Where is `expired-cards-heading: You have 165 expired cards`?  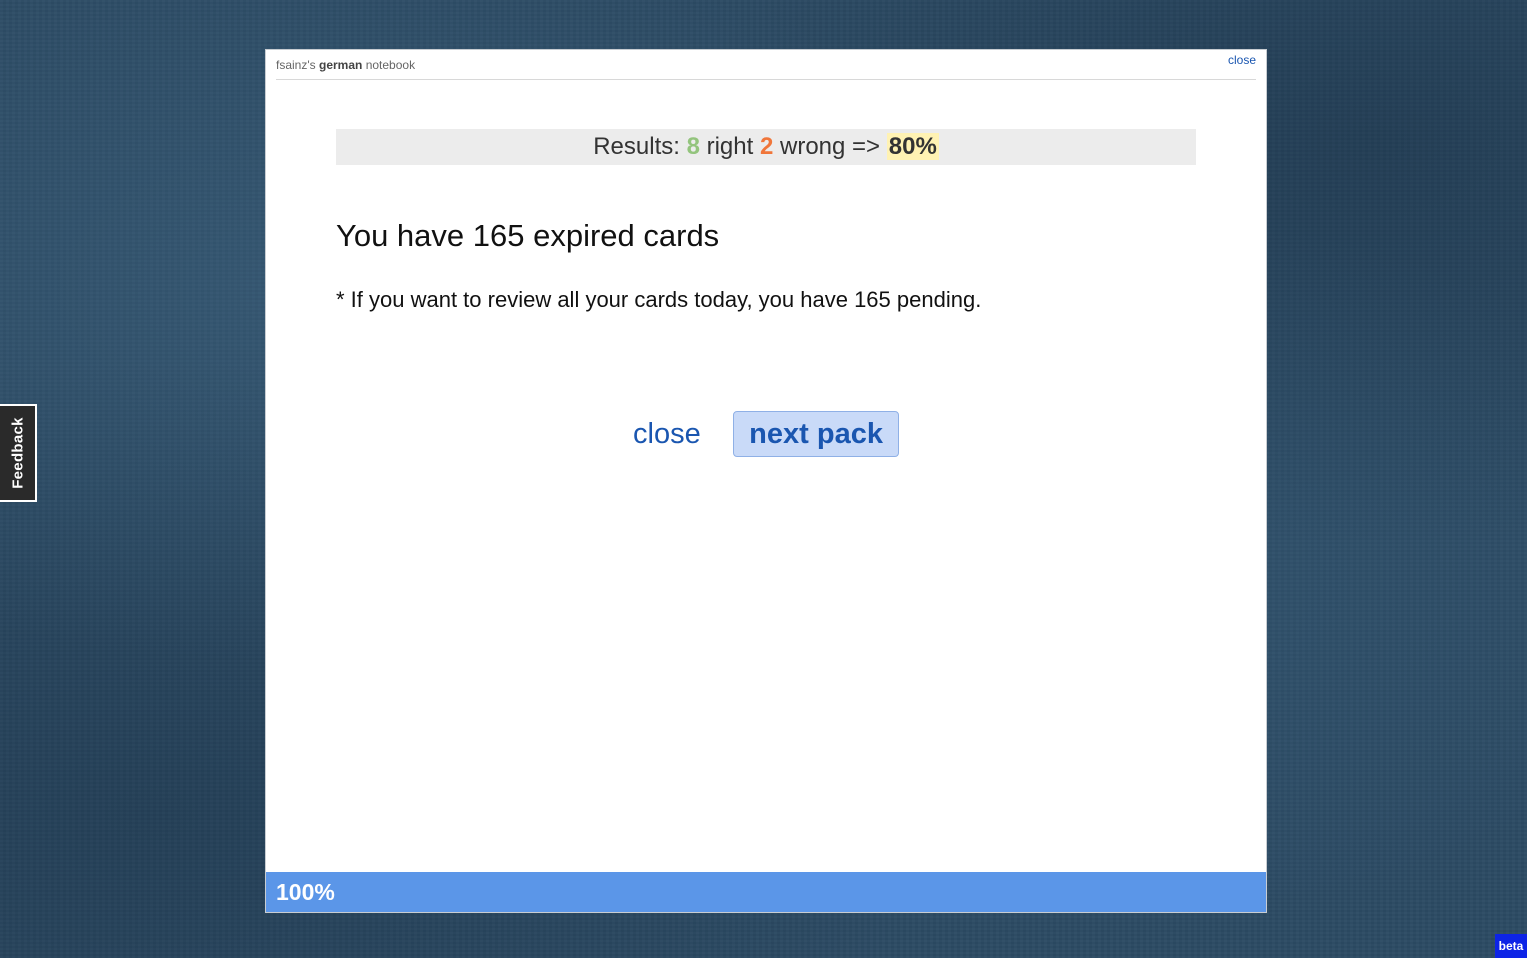 expired-cards-heading: You have 165 expired cards is located at coordinates (528, 235).